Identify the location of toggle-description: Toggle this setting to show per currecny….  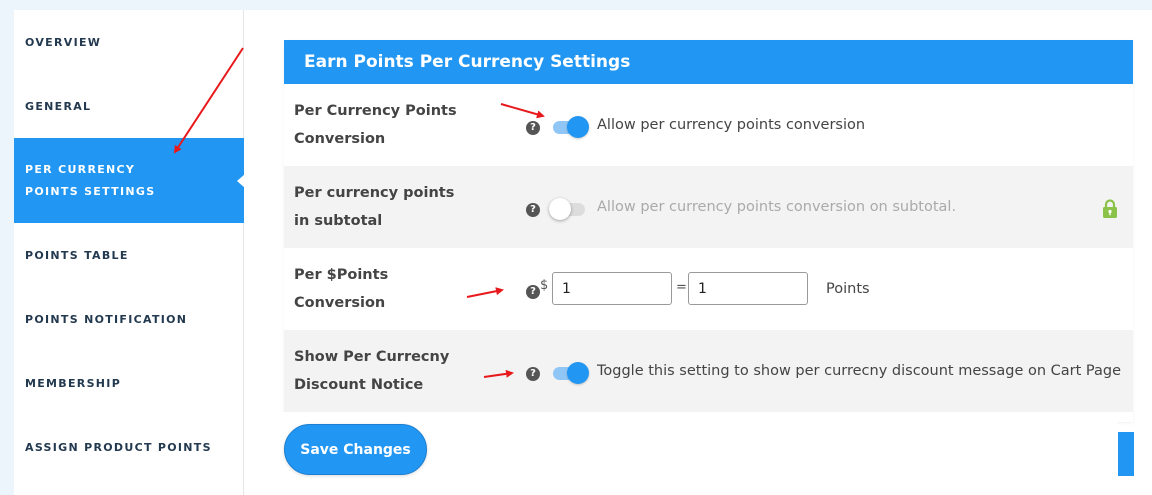
(859, 371).